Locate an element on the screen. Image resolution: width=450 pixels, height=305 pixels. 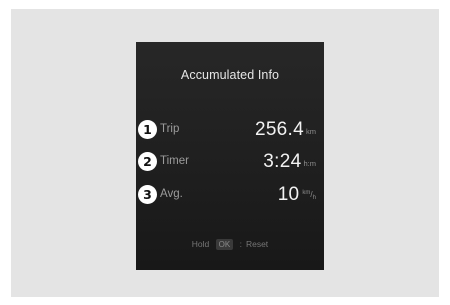
timer-label: Timer is located at coordinates (174, 161).